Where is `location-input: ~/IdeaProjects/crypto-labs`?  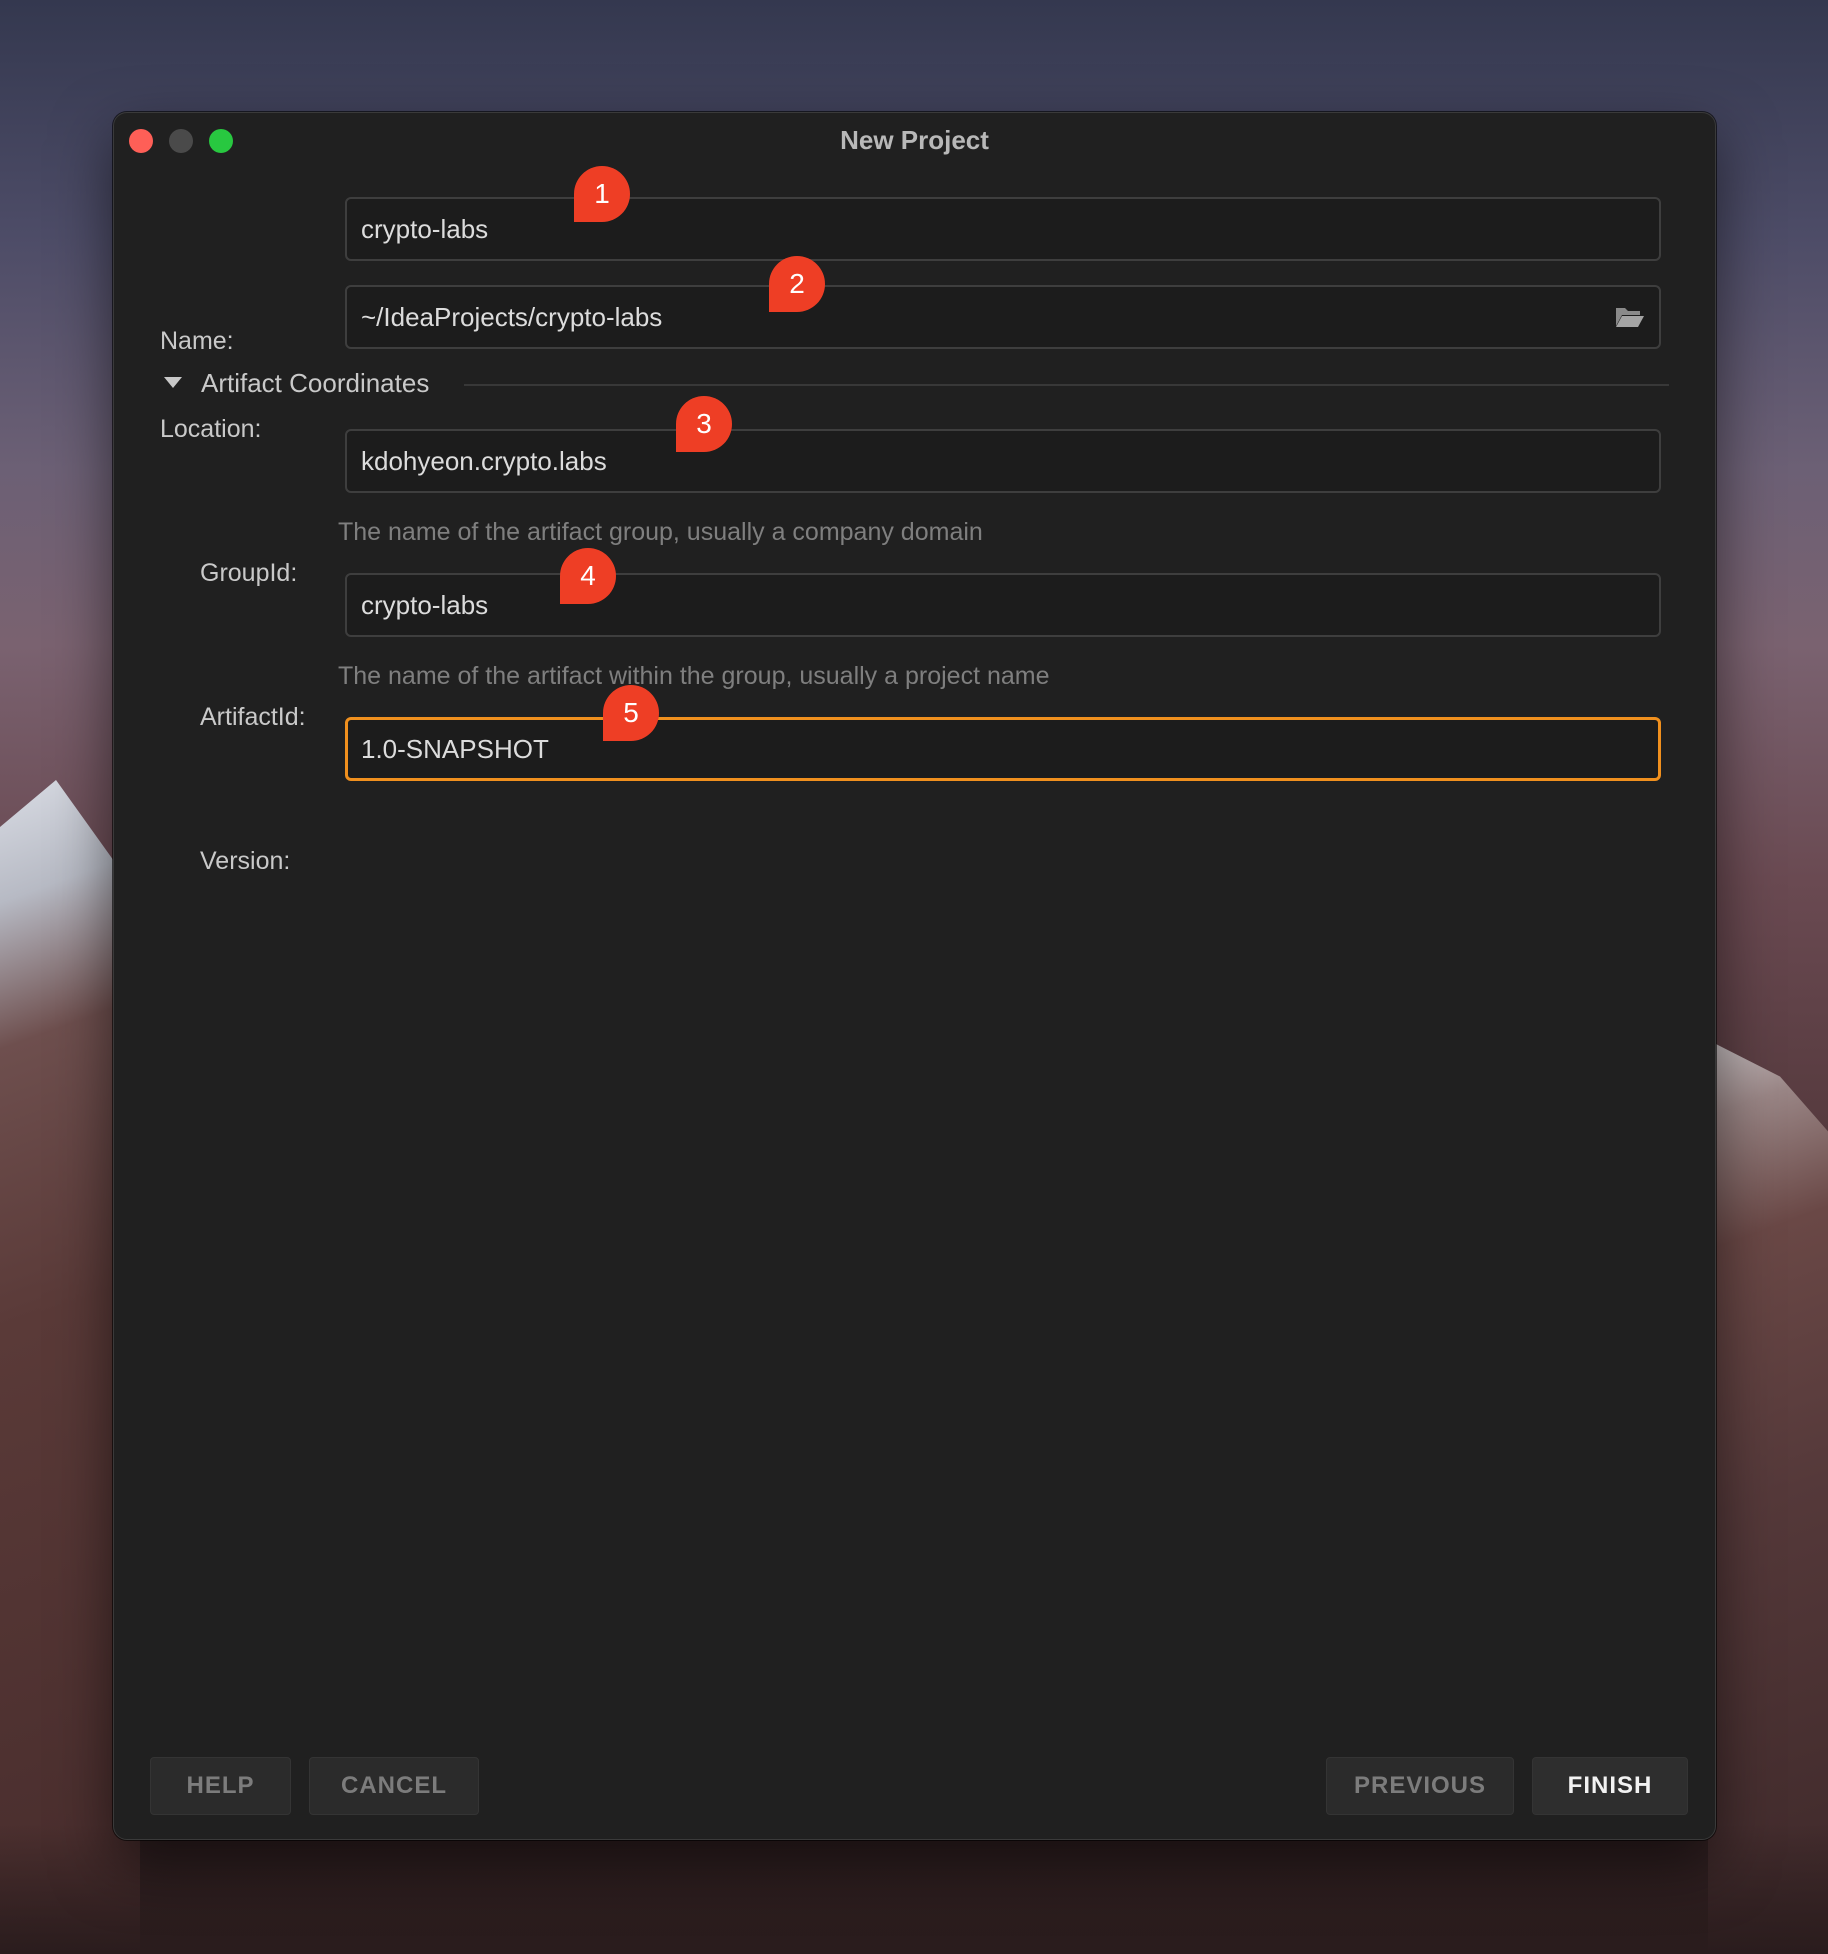
location-input: ~/IdeaProjects/crypto-labs is located at coordinates (1003, 317).